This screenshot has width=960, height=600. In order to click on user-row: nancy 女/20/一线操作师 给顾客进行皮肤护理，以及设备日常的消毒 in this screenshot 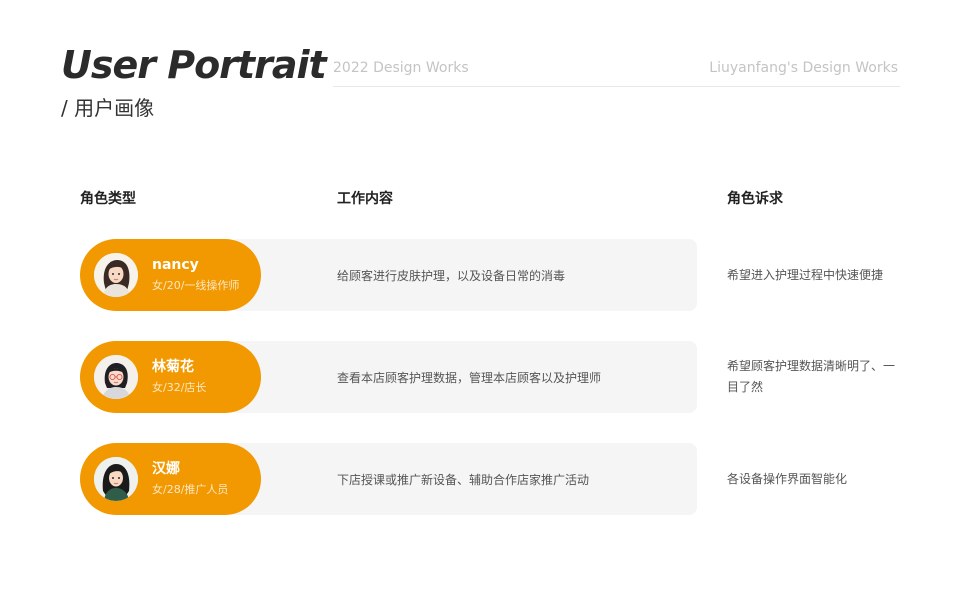, I will do `click(388, 275)`.